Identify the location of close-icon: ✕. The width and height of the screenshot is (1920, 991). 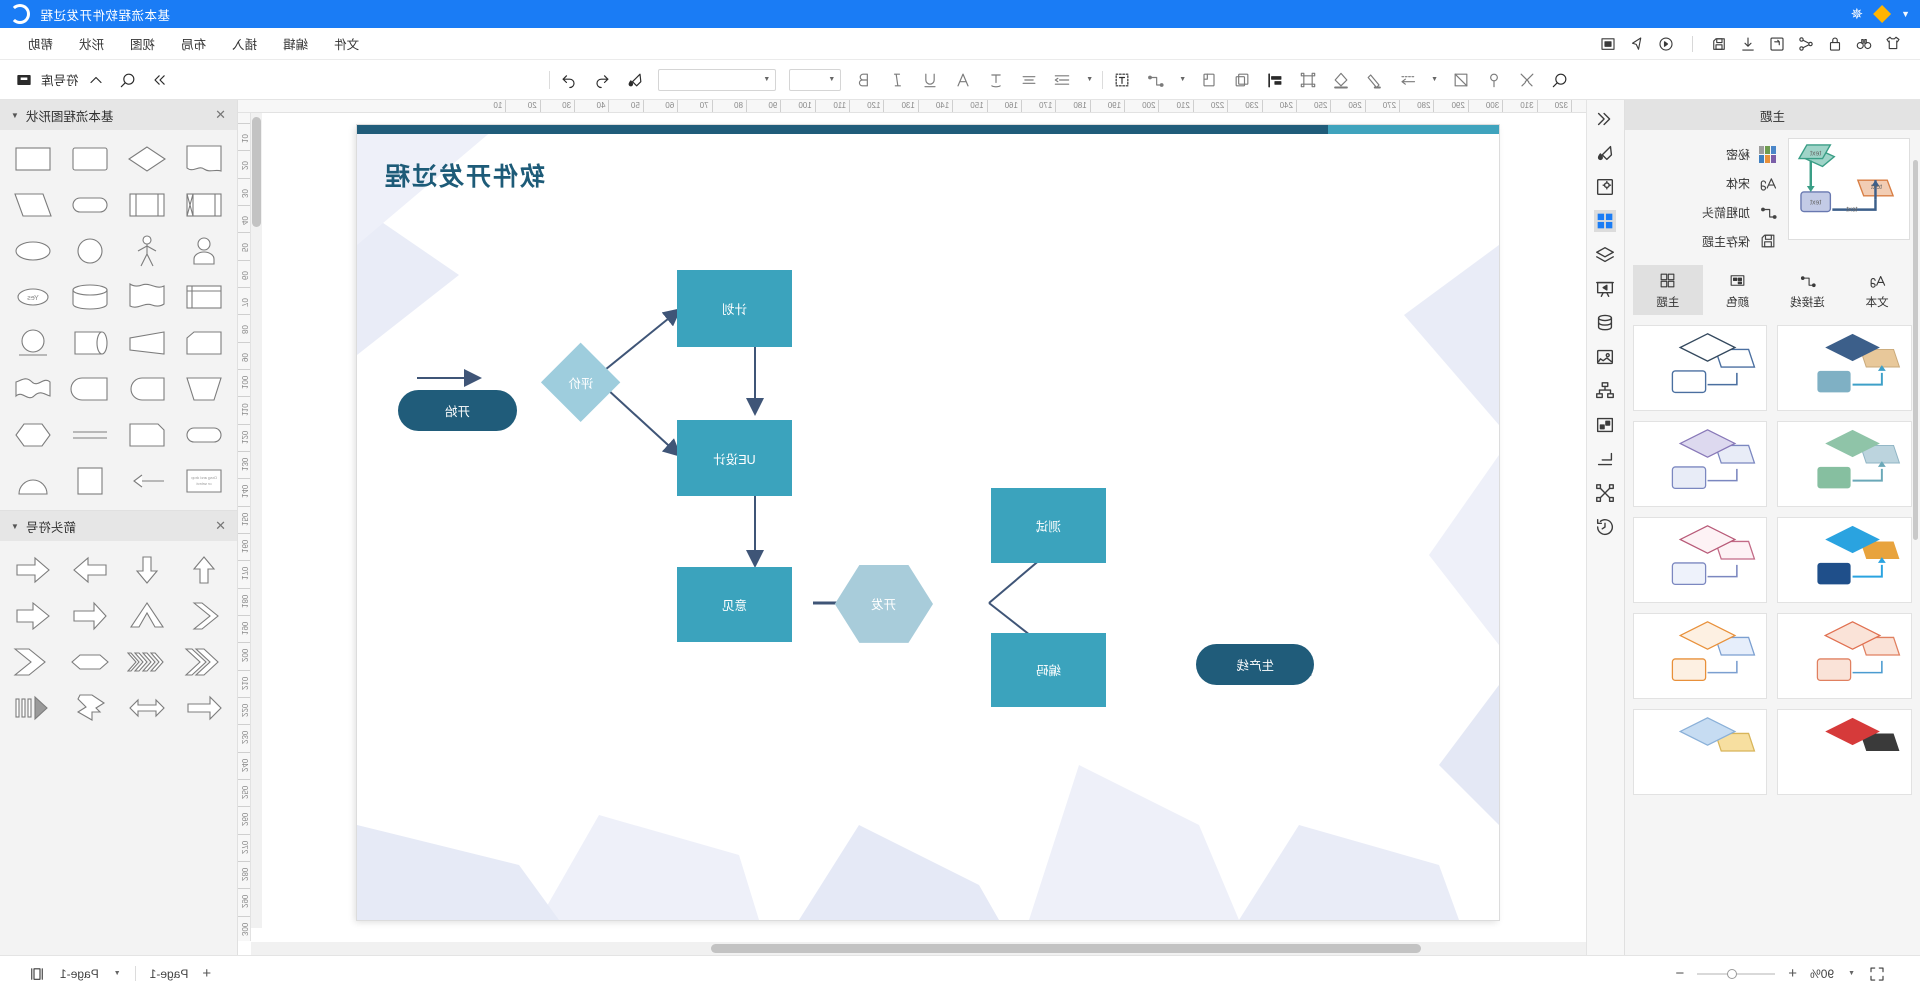
(220, 115).